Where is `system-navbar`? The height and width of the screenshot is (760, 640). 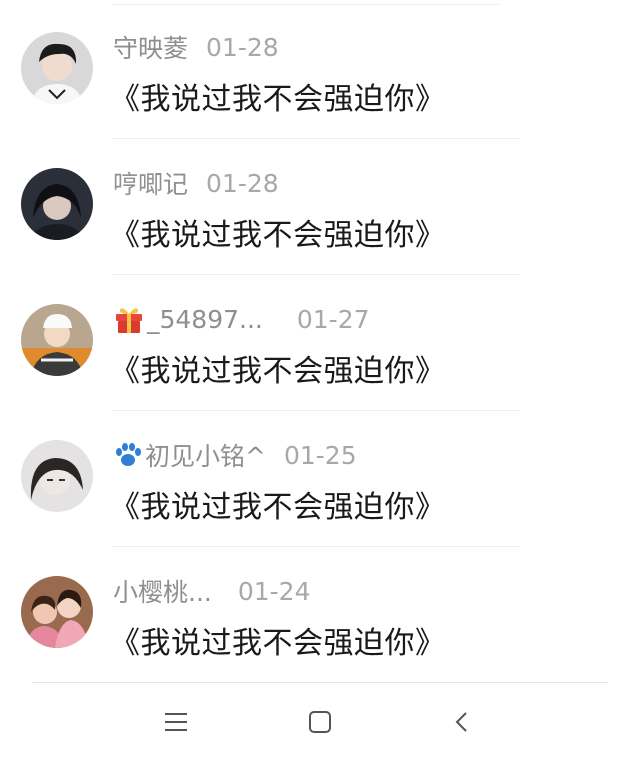
system-navbar is located at coordinates (320, 721).